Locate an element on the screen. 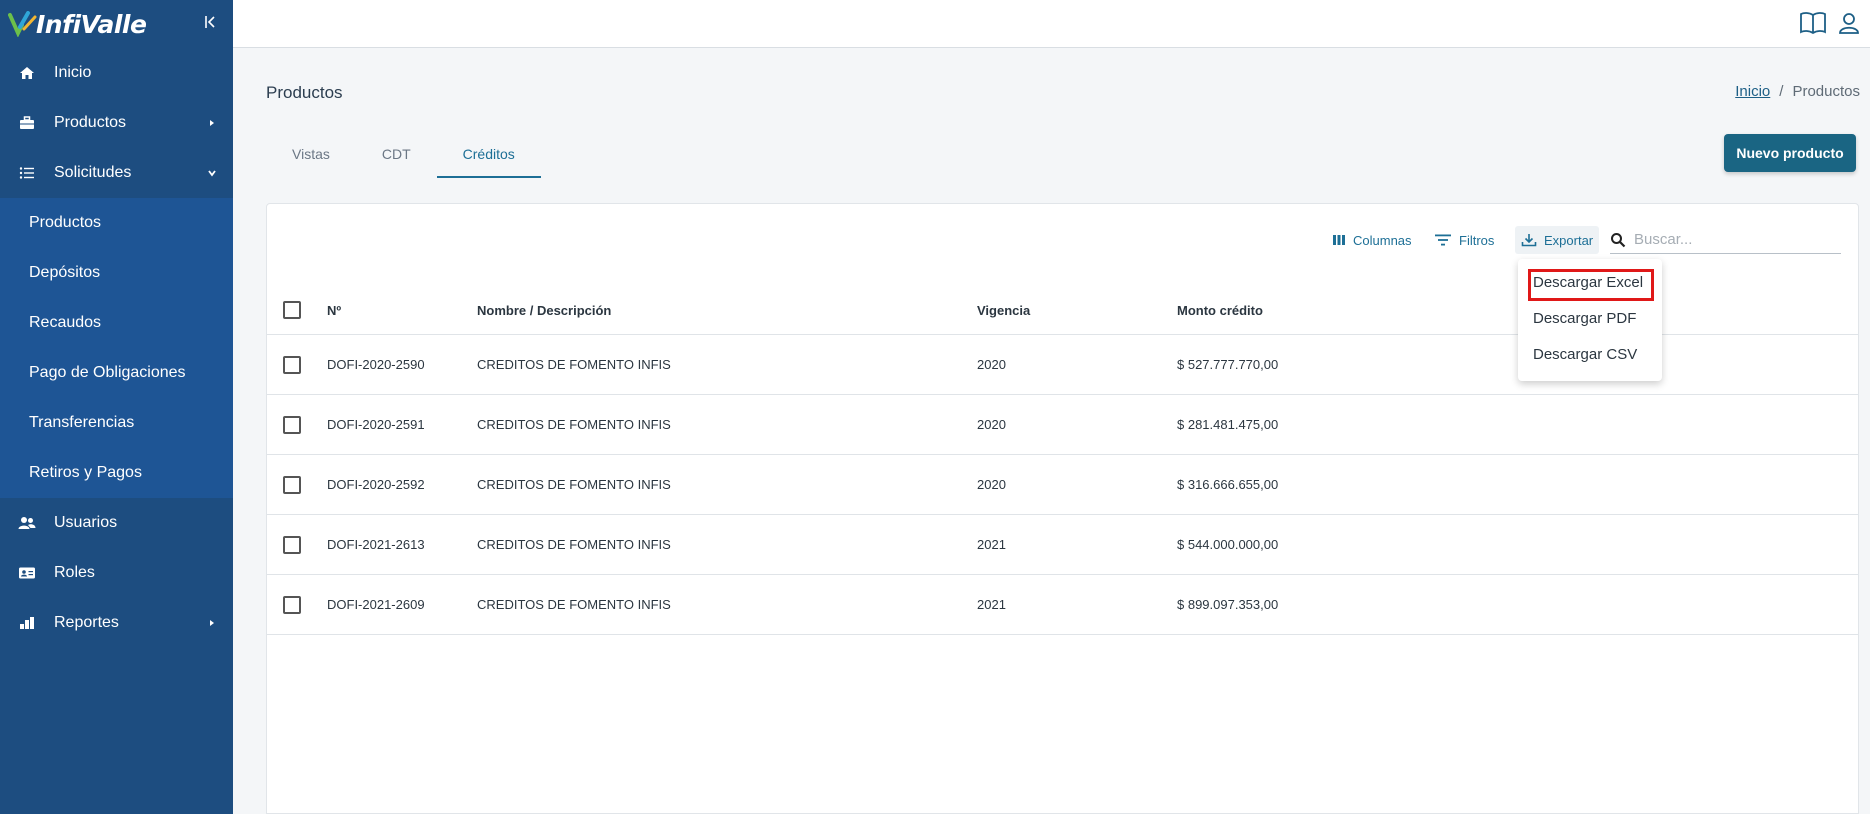 Image resolution: width=1870 pixels, height=814 pixels. row-id: DOFI-2020-2590 is located at coordinates (376, 364).